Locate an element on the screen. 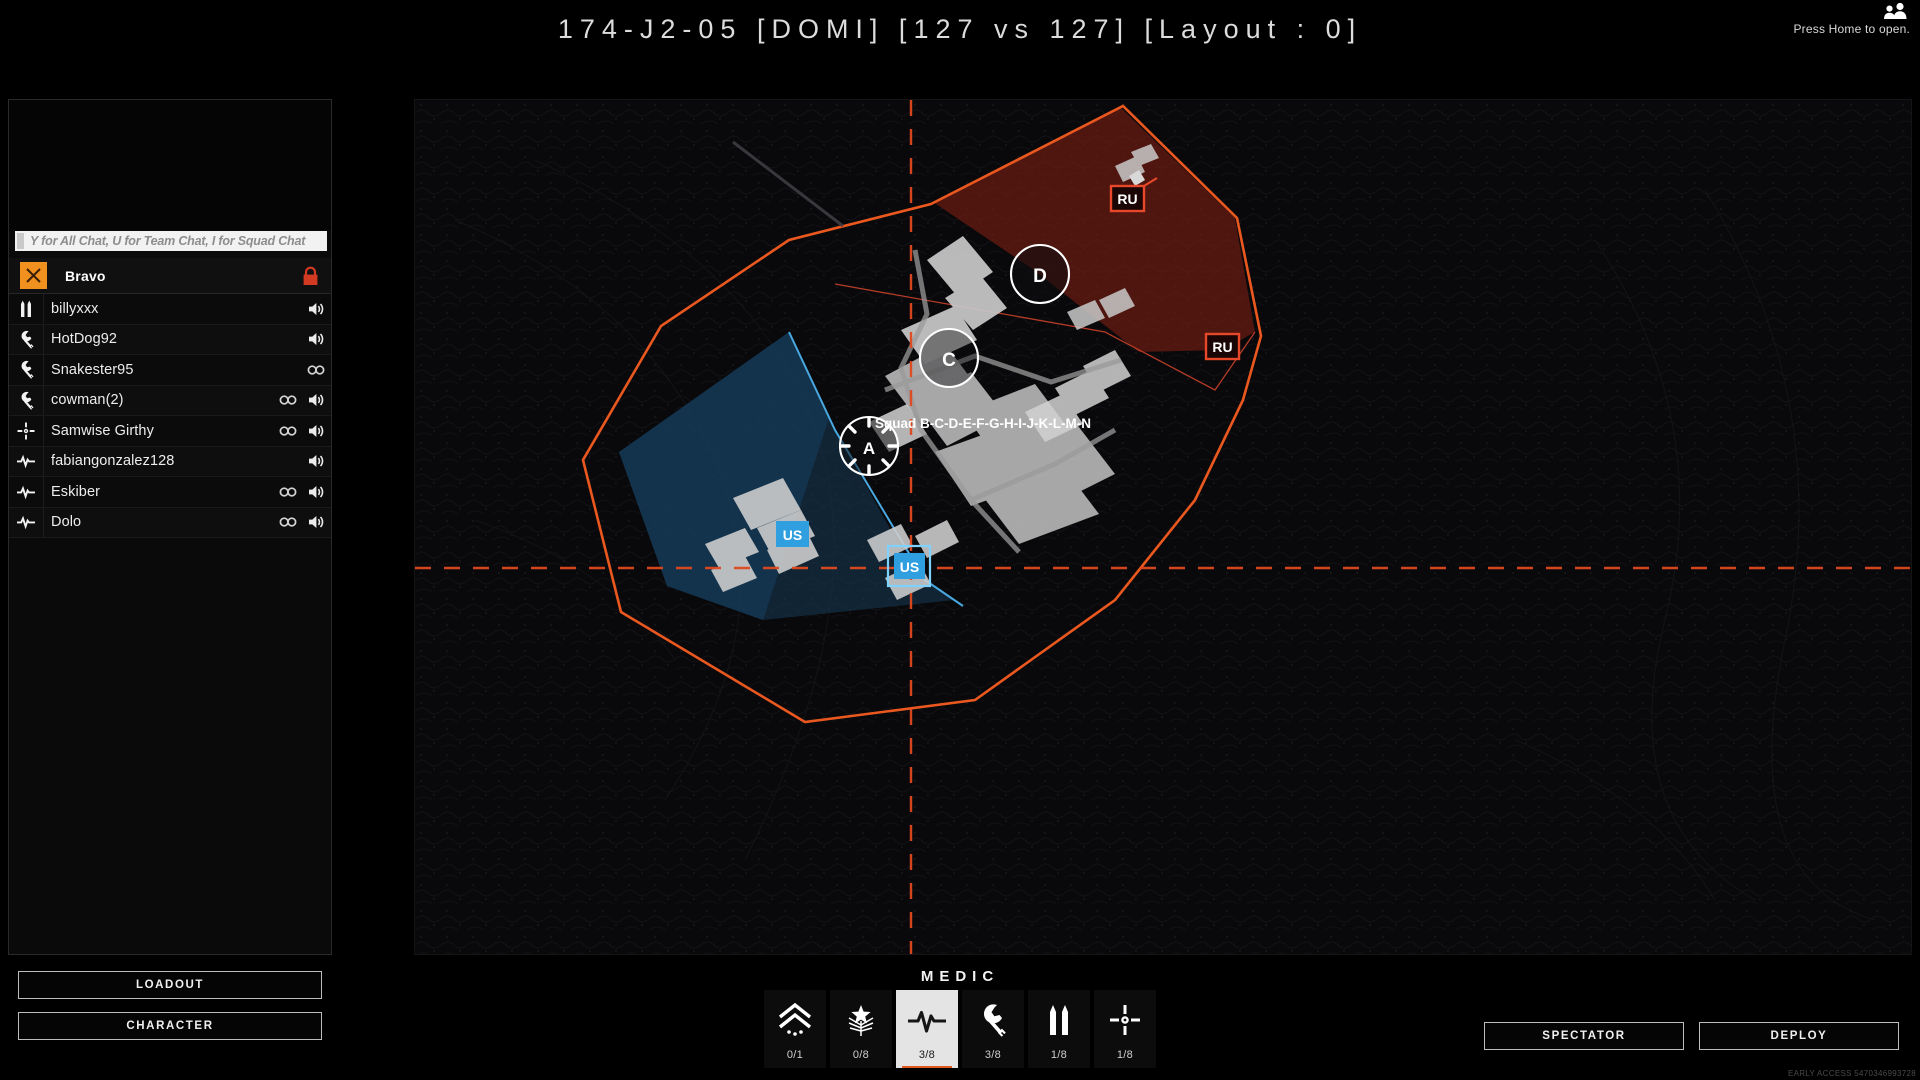 This screenshot has width=1920, height=1080. capture-point-d: D is located at coordinates (1040, 274).